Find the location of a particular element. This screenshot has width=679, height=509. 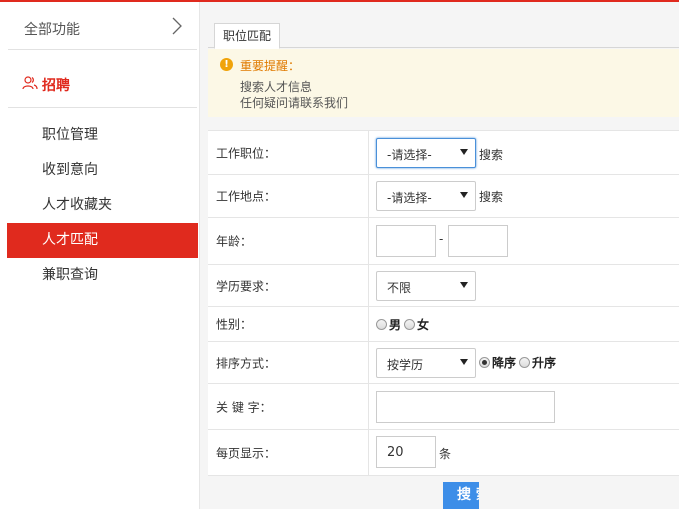

sort-label: 排序方式： is located at coordinates (246, 363).